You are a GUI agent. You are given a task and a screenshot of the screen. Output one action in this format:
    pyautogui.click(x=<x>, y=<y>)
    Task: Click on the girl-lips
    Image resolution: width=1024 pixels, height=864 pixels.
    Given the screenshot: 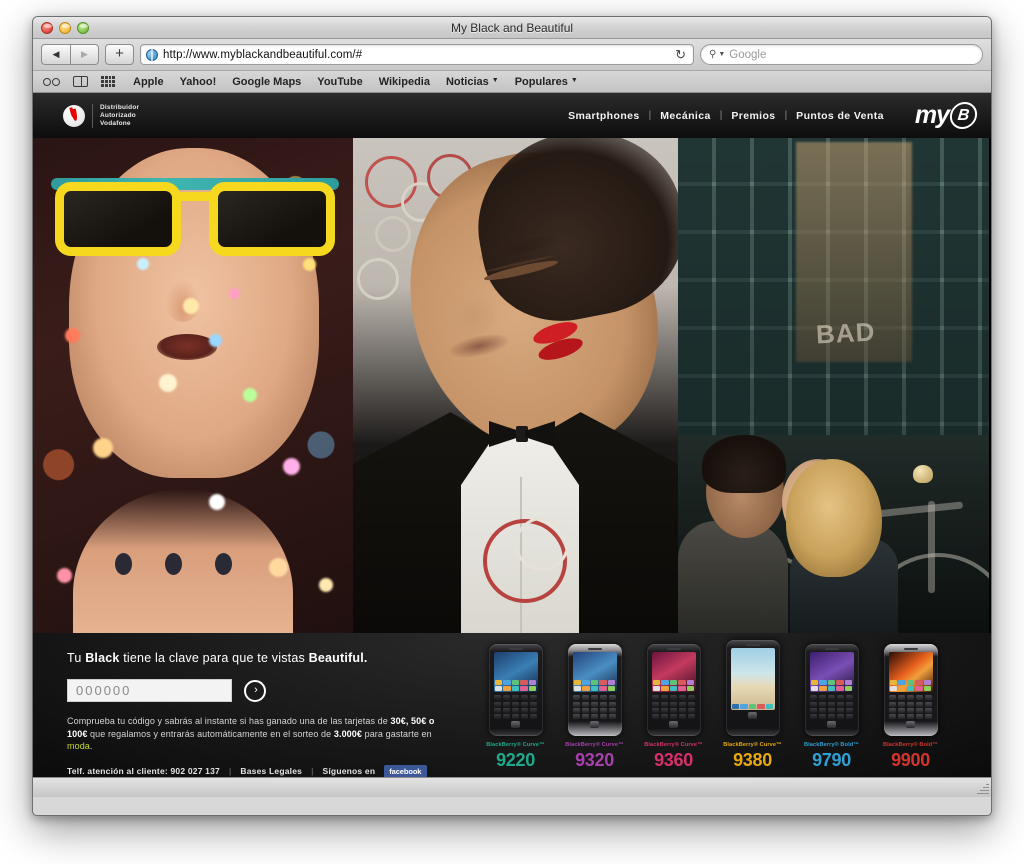 What is the action you would take?
    pyautogui.click(x=187, y=347)
    